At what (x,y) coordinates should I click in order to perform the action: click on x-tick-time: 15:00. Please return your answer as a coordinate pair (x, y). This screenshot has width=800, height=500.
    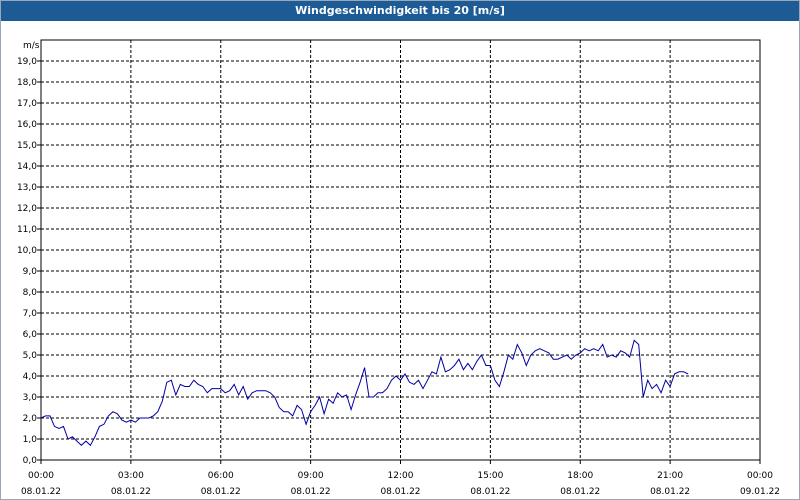
    Looking at the image, I should click on (490, 476).